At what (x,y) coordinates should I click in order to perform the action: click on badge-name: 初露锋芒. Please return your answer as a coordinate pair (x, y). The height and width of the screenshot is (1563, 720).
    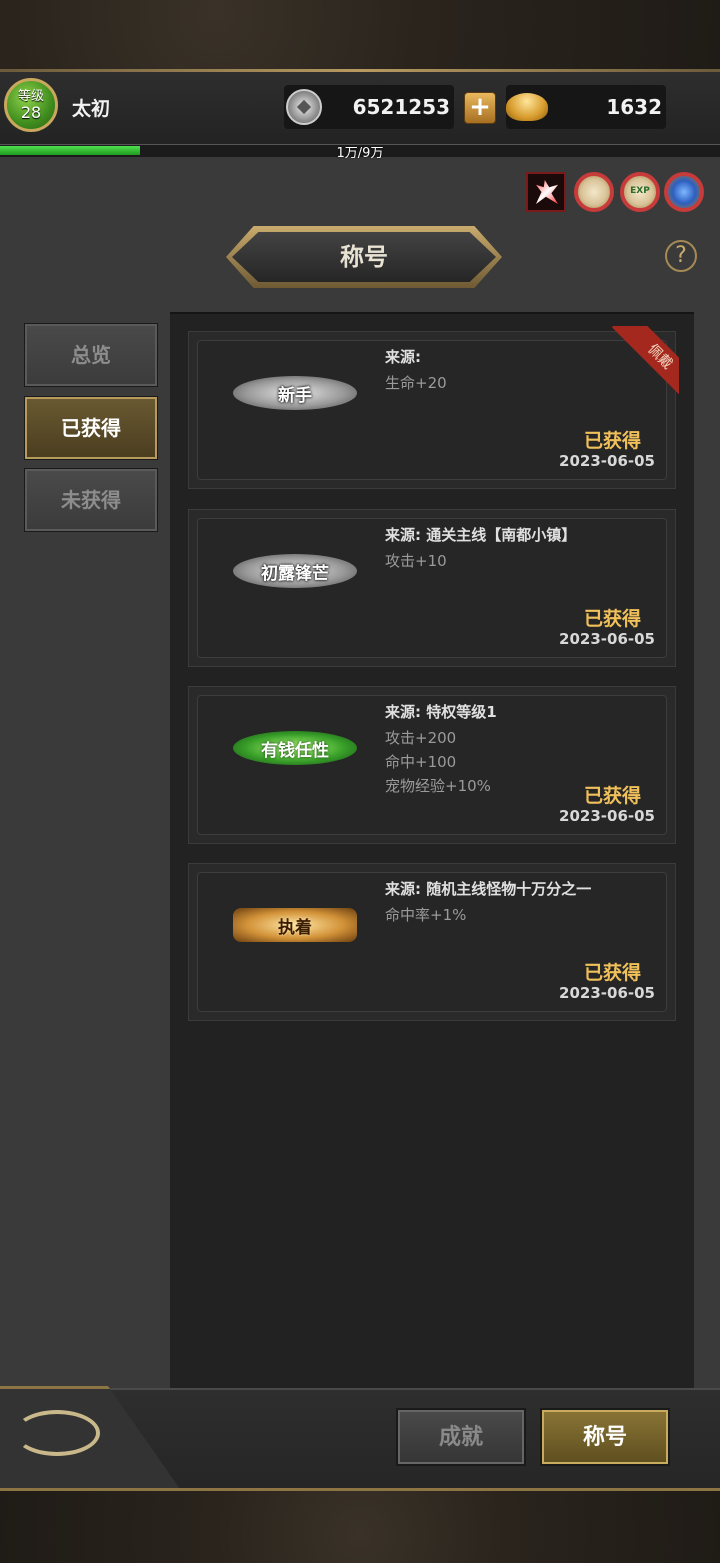
    Looking at the image, I should click on (295, 573).